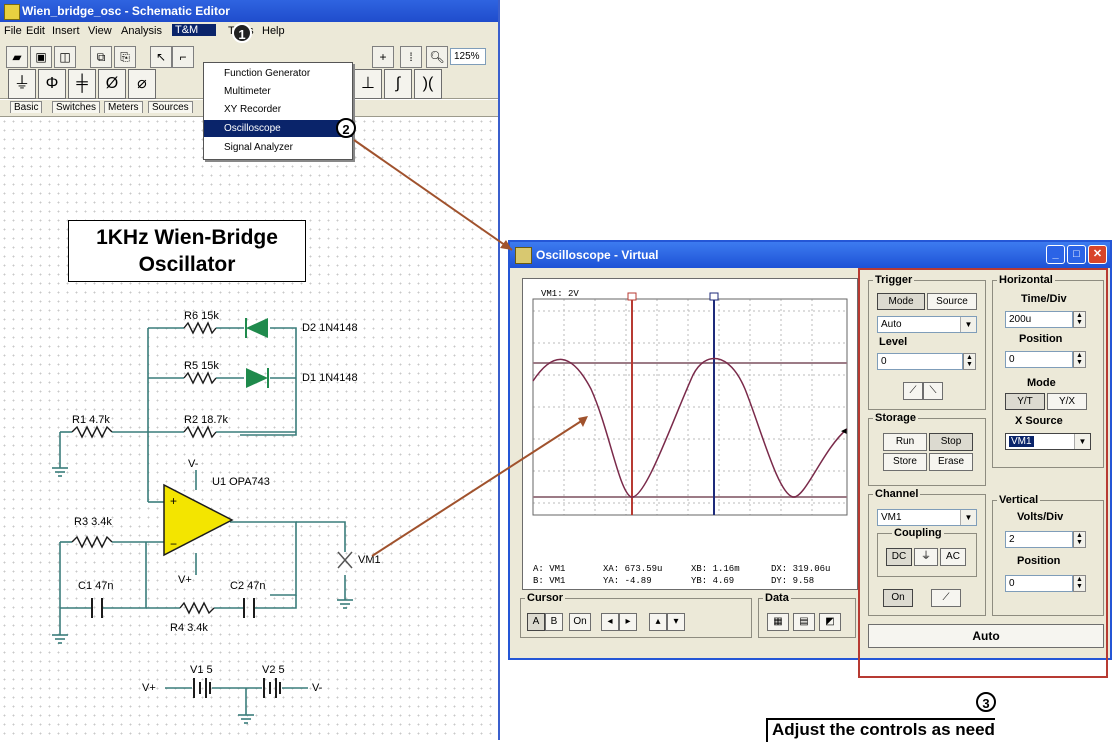 The width and height of the screenshot is (1119, 742). What do you see at coordinates (433, 195) in the screenshot?
I see `arrow-menu-to-scope` at bounding box center [433, 195].